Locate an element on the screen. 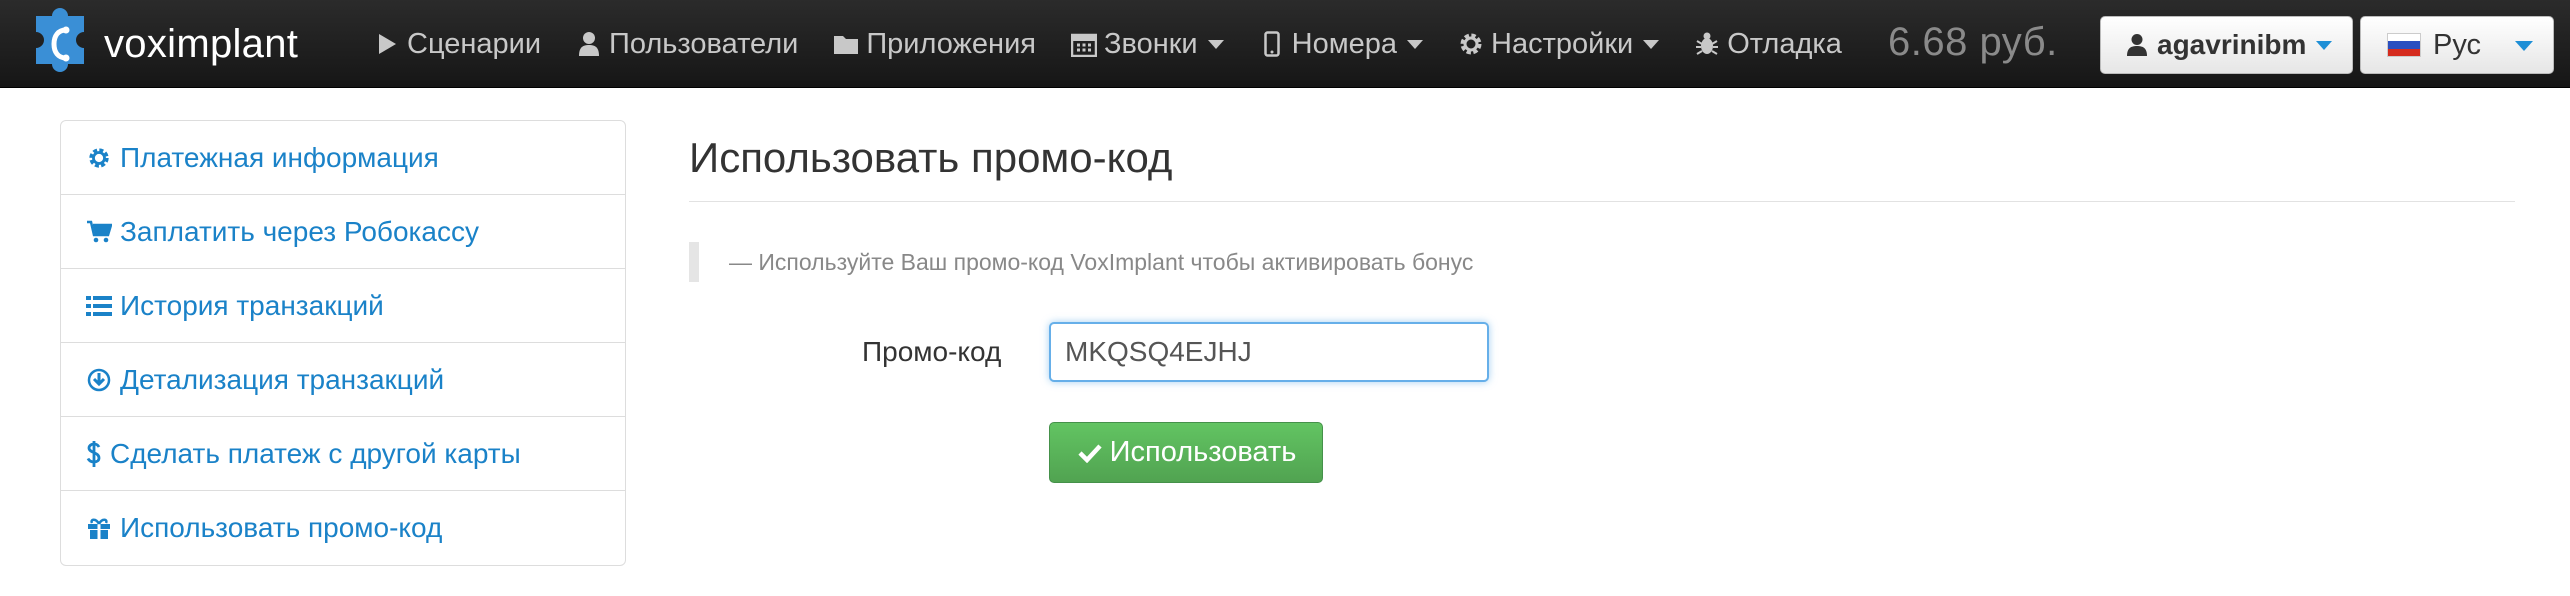 This screenshot has height=596, width=2570. nav-item-debug: Отладка is located at coordinates (1767, 44).